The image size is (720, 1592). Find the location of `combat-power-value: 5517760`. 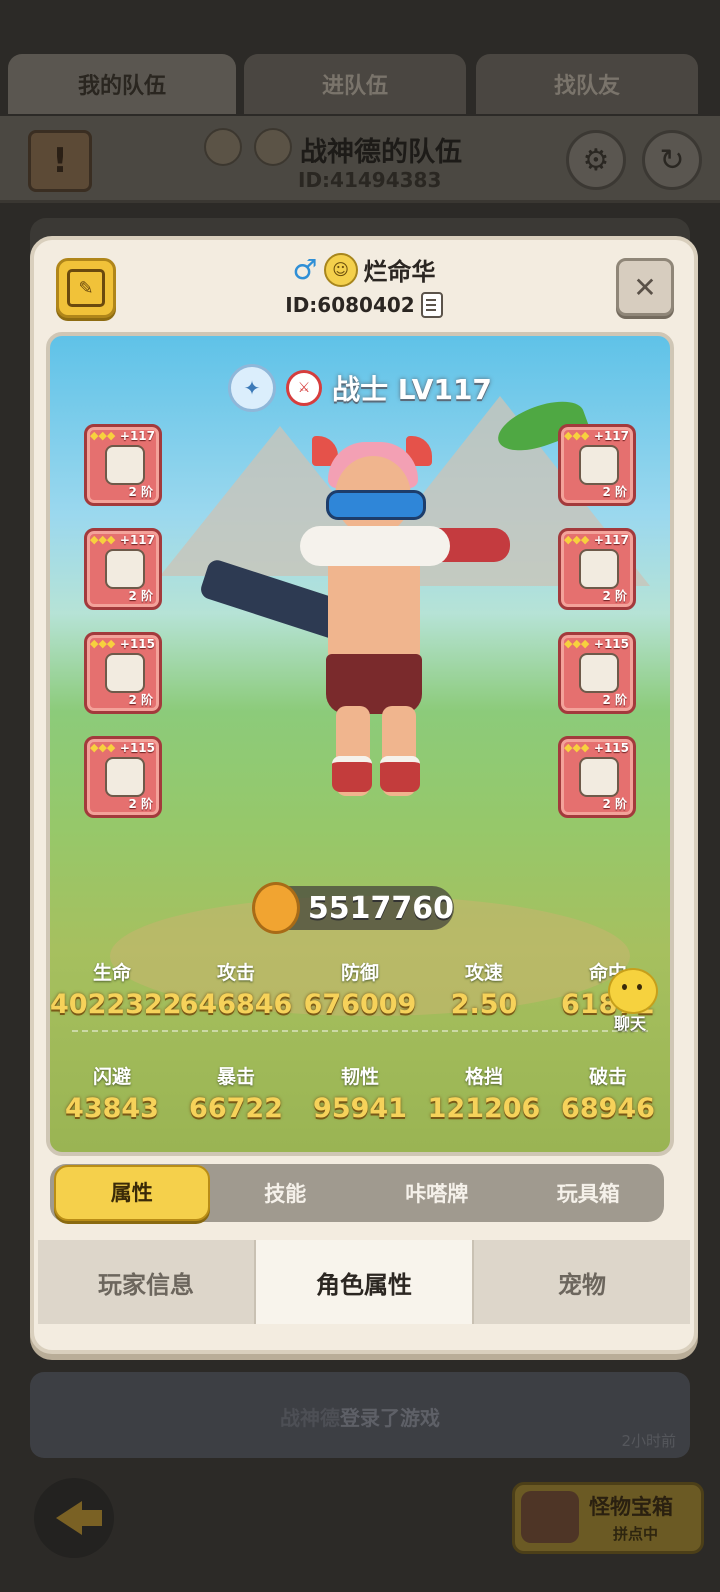

combat-power-value: 5517760 is located at coordinates (380, 908).